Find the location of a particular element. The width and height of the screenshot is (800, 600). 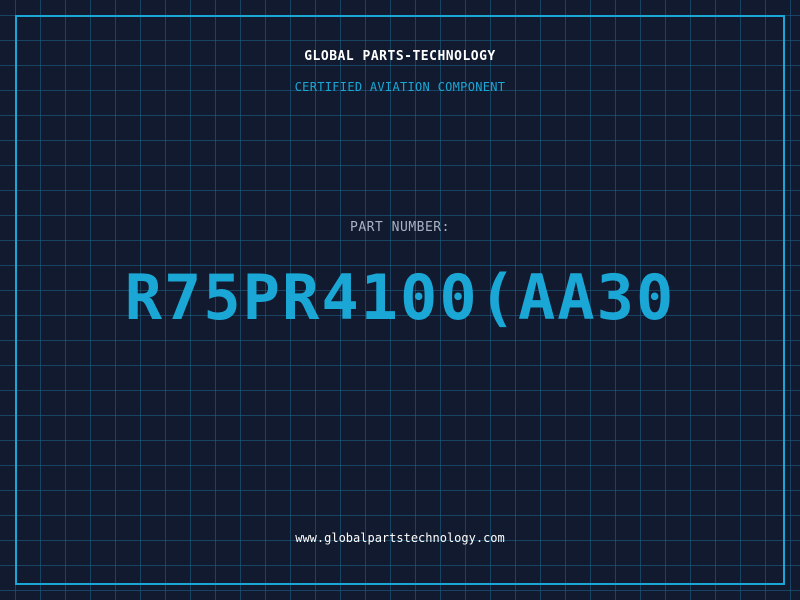

website-url: www.globalpartstechnology.com is located at coordinates (400, 538).